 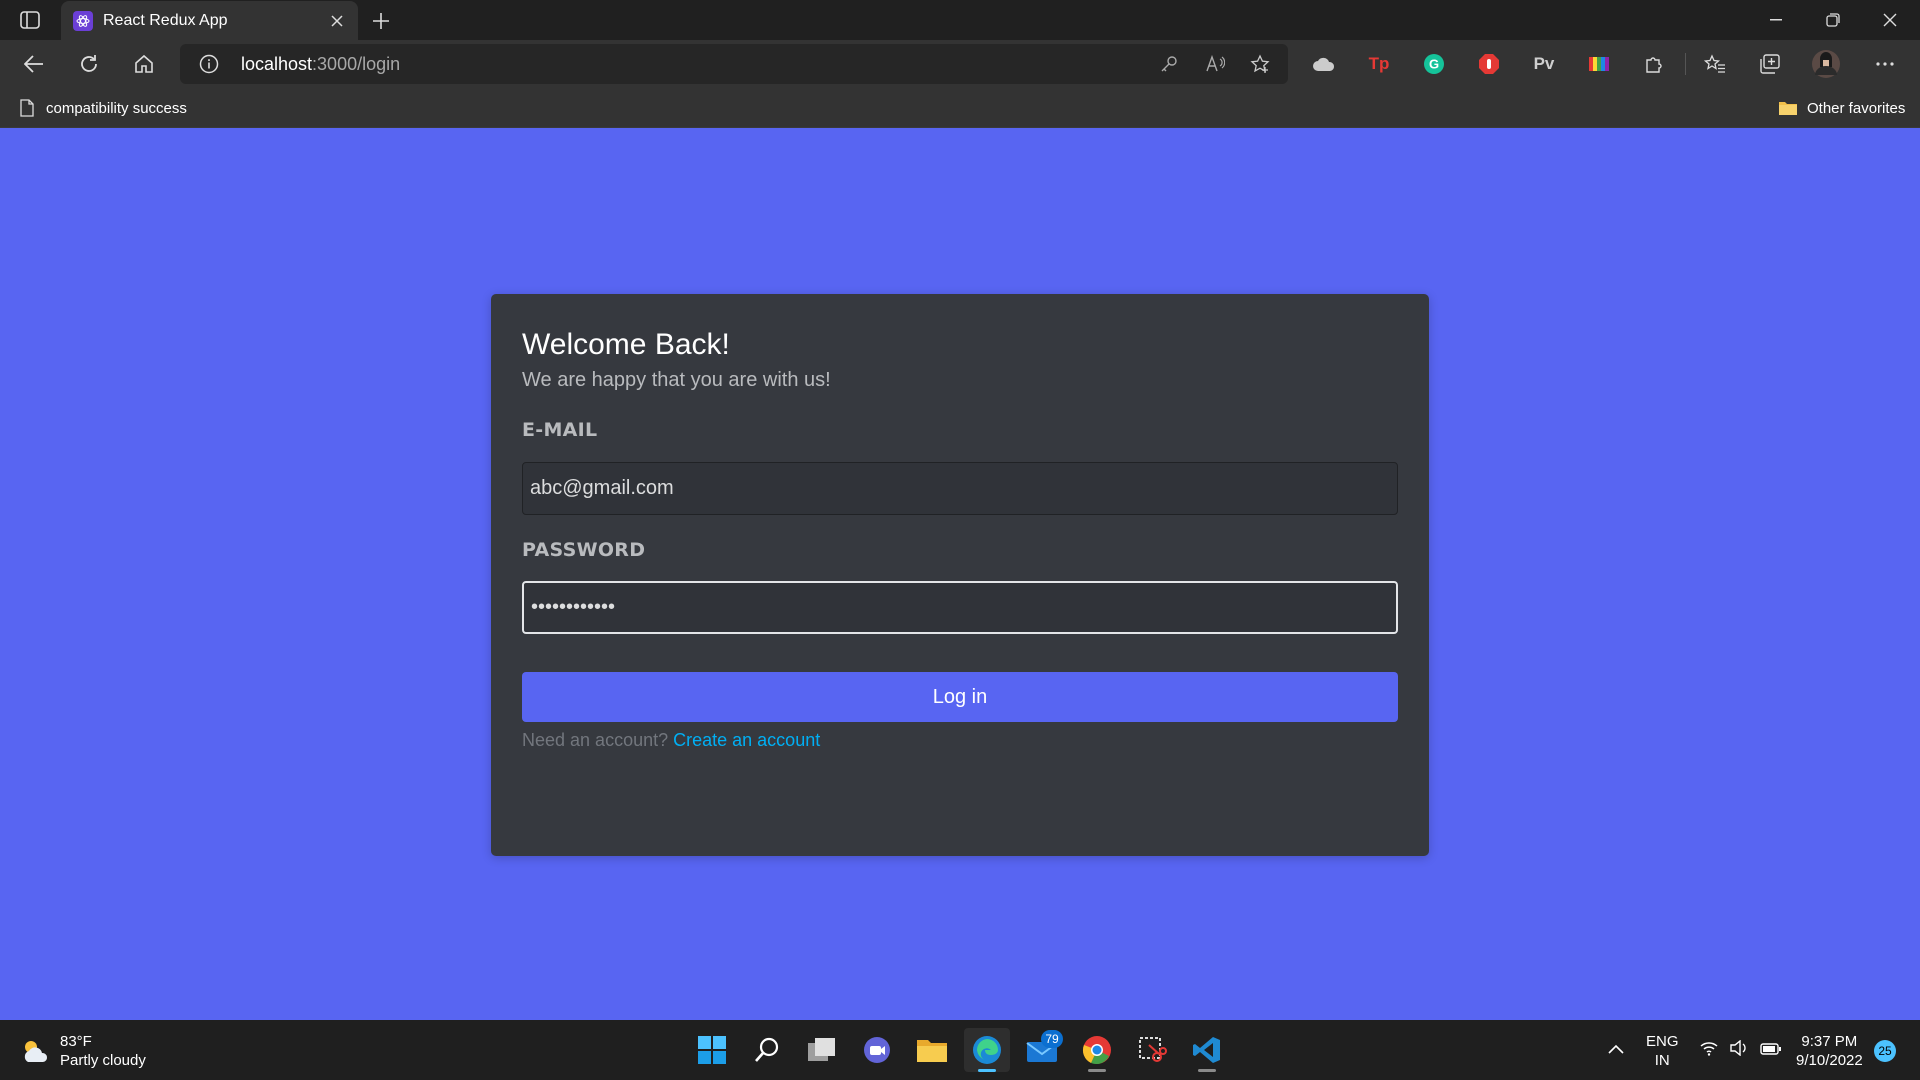 I want to click on grammarly-icon: G, so click(x=1434, y=64).